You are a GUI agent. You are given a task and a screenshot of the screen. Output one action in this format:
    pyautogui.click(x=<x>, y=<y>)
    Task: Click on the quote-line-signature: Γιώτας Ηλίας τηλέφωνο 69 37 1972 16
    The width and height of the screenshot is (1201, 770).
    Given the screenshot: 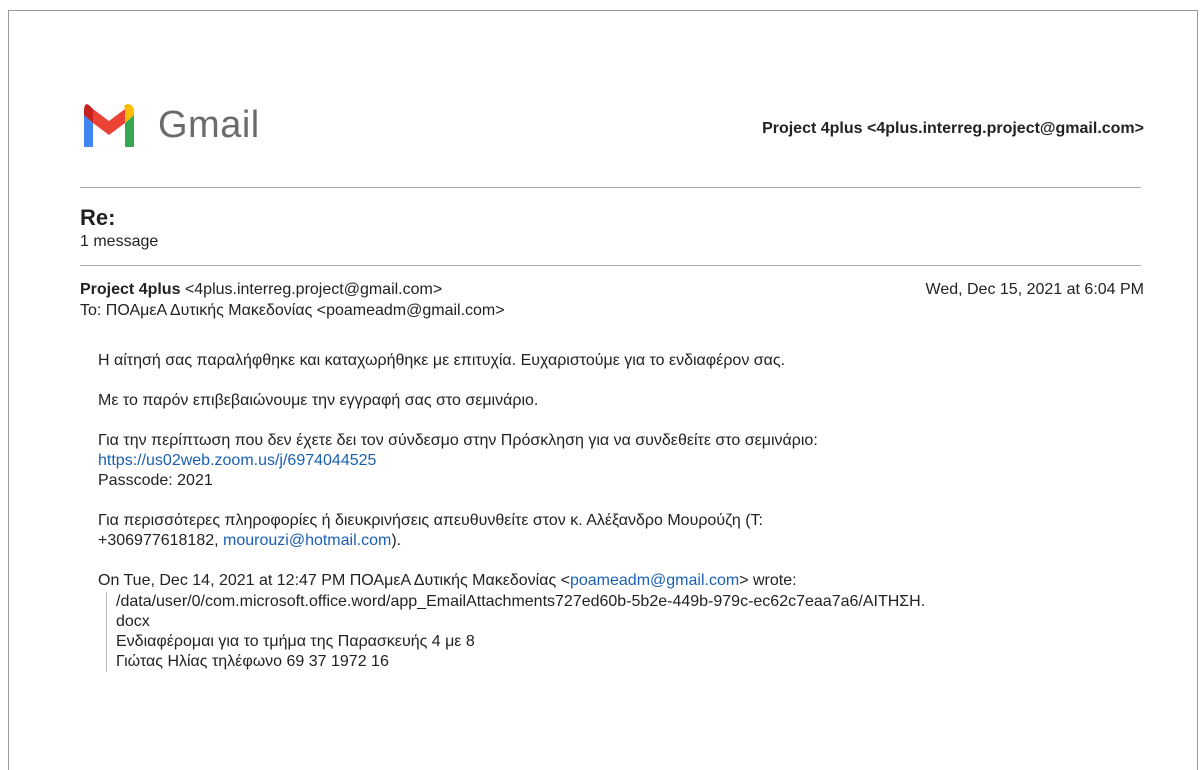 What is the action you would take?
    pyautogui.click(x=252, y=661)
    